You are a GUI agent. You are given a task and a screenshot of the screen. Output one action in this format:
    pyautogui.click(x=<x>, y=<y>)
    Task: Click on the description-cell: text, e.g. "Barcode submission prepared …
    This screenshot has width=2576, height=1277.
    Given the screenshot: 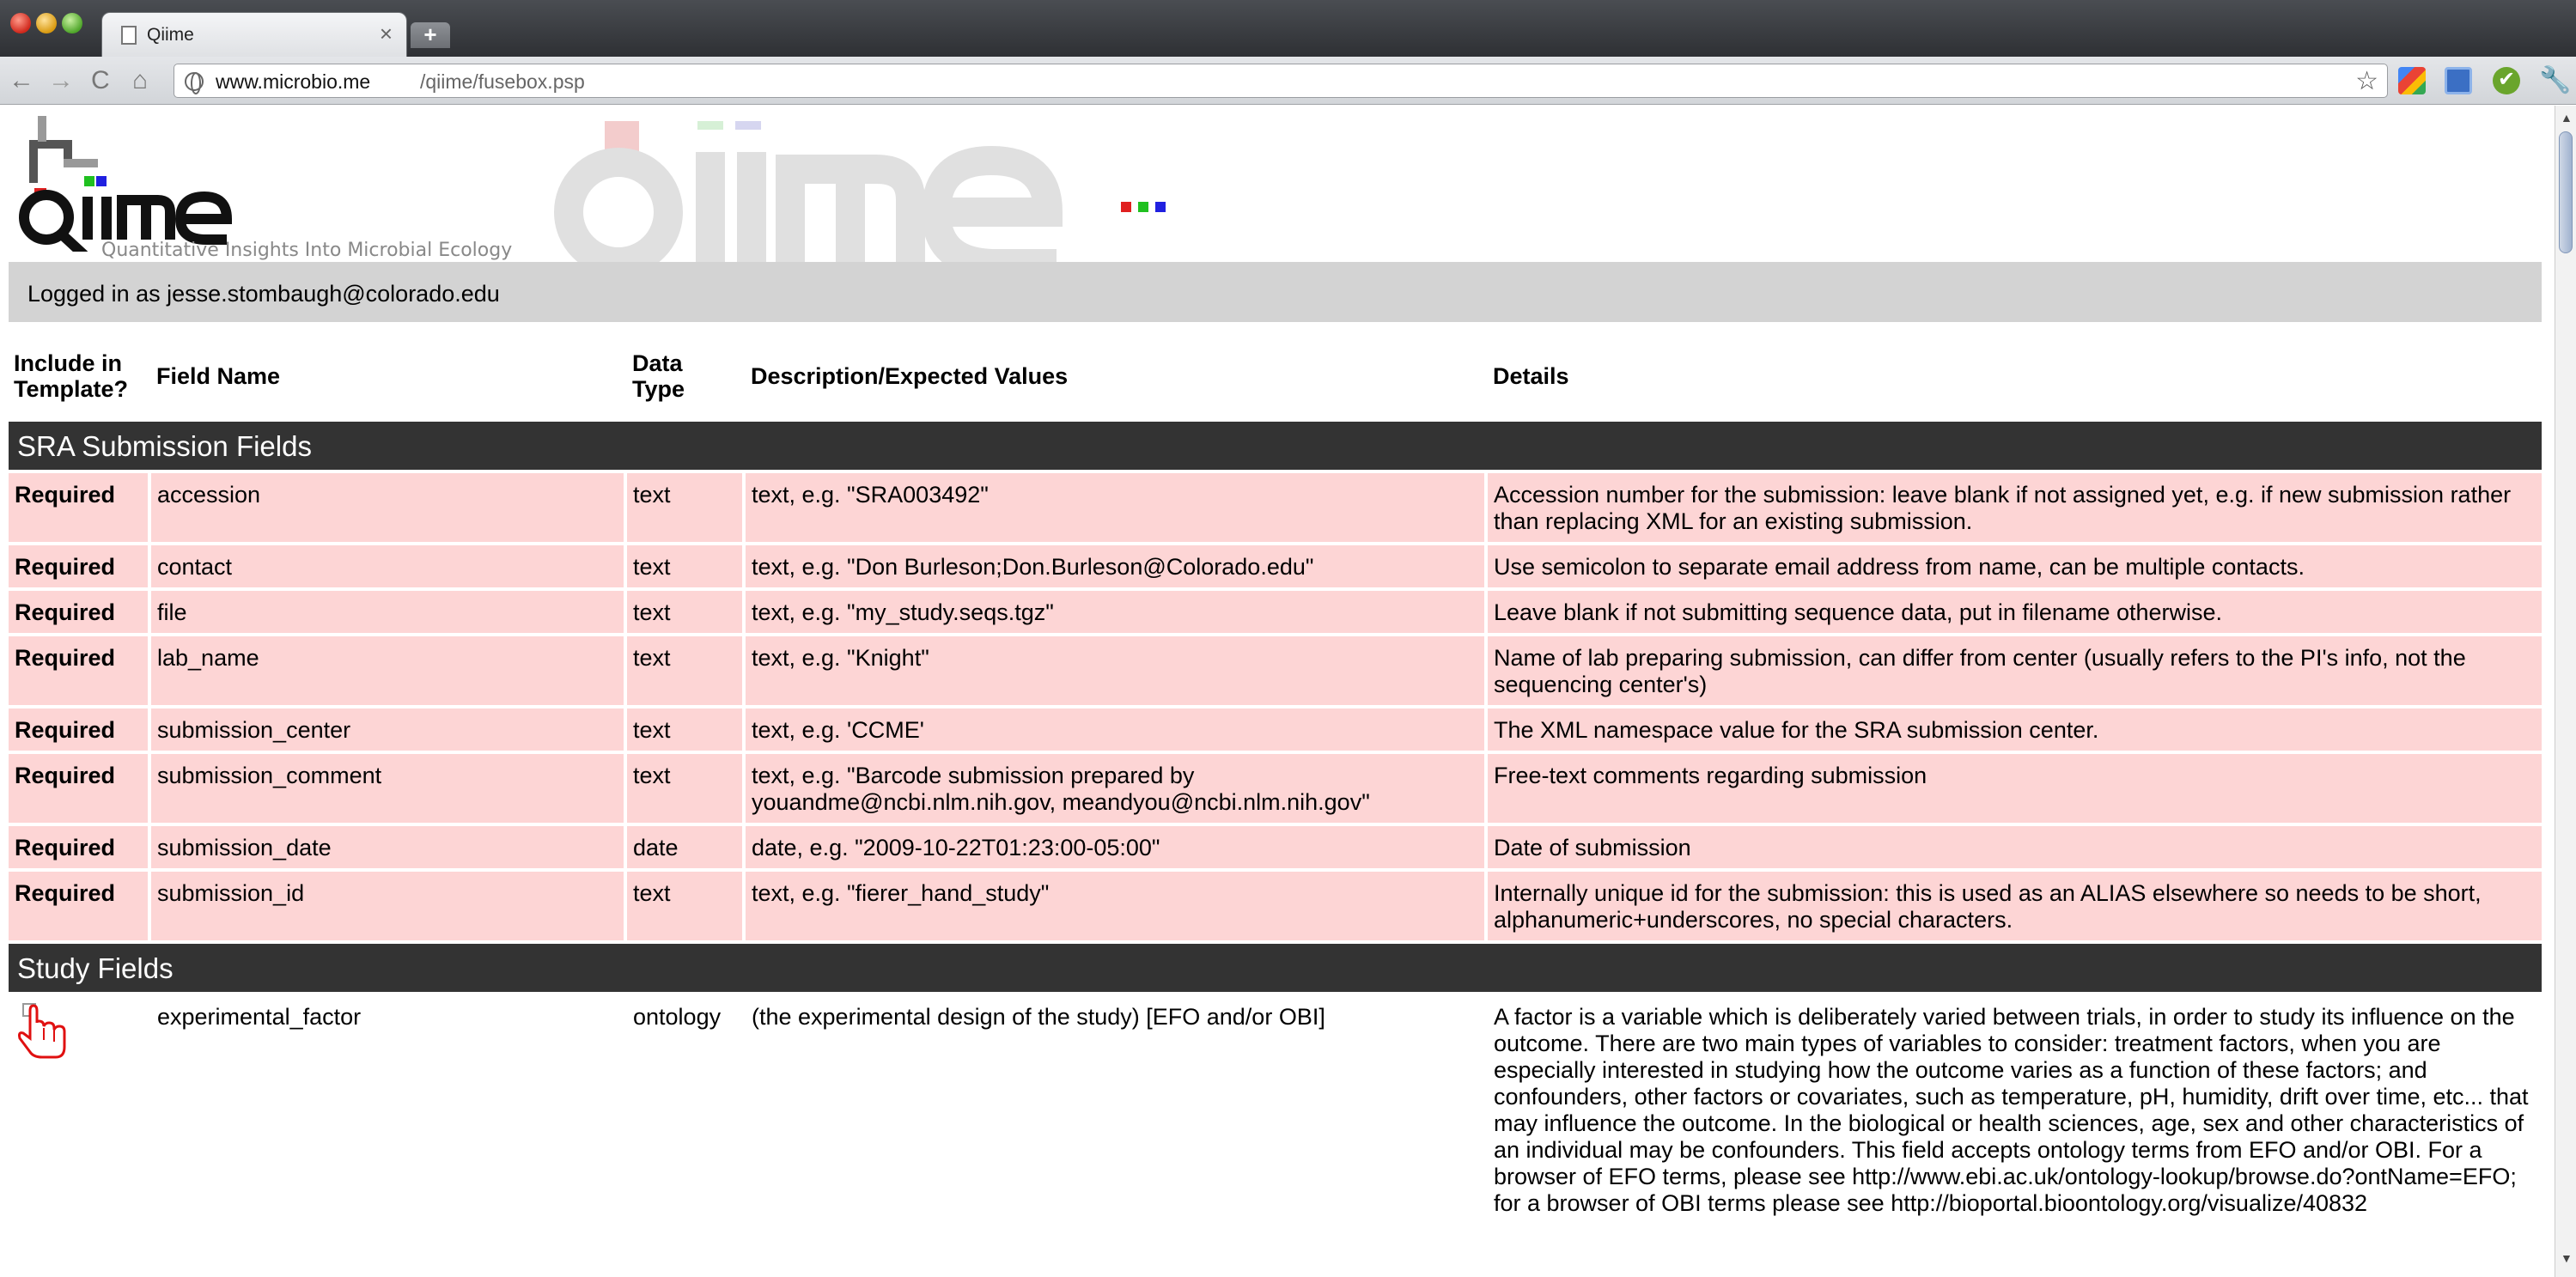 What is the action you would take?
    pyautogui.click(x=1117, y=790)
    